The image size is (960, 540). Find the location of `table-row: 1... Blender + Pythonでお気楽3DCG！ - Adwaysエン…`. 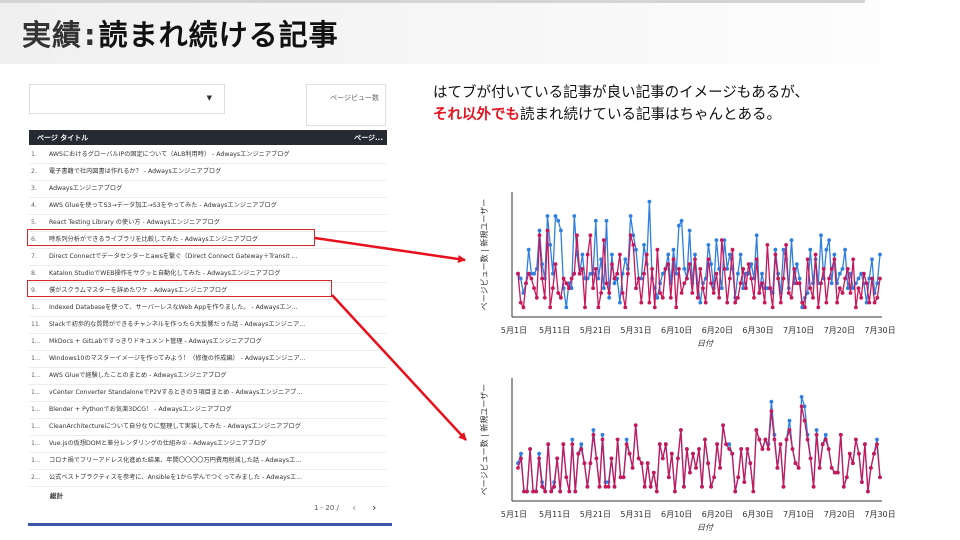

table-row: 1... Blender + Pythonでお気楽3DCG！ - Adwaysエン… is located at coordinates (208, 410).